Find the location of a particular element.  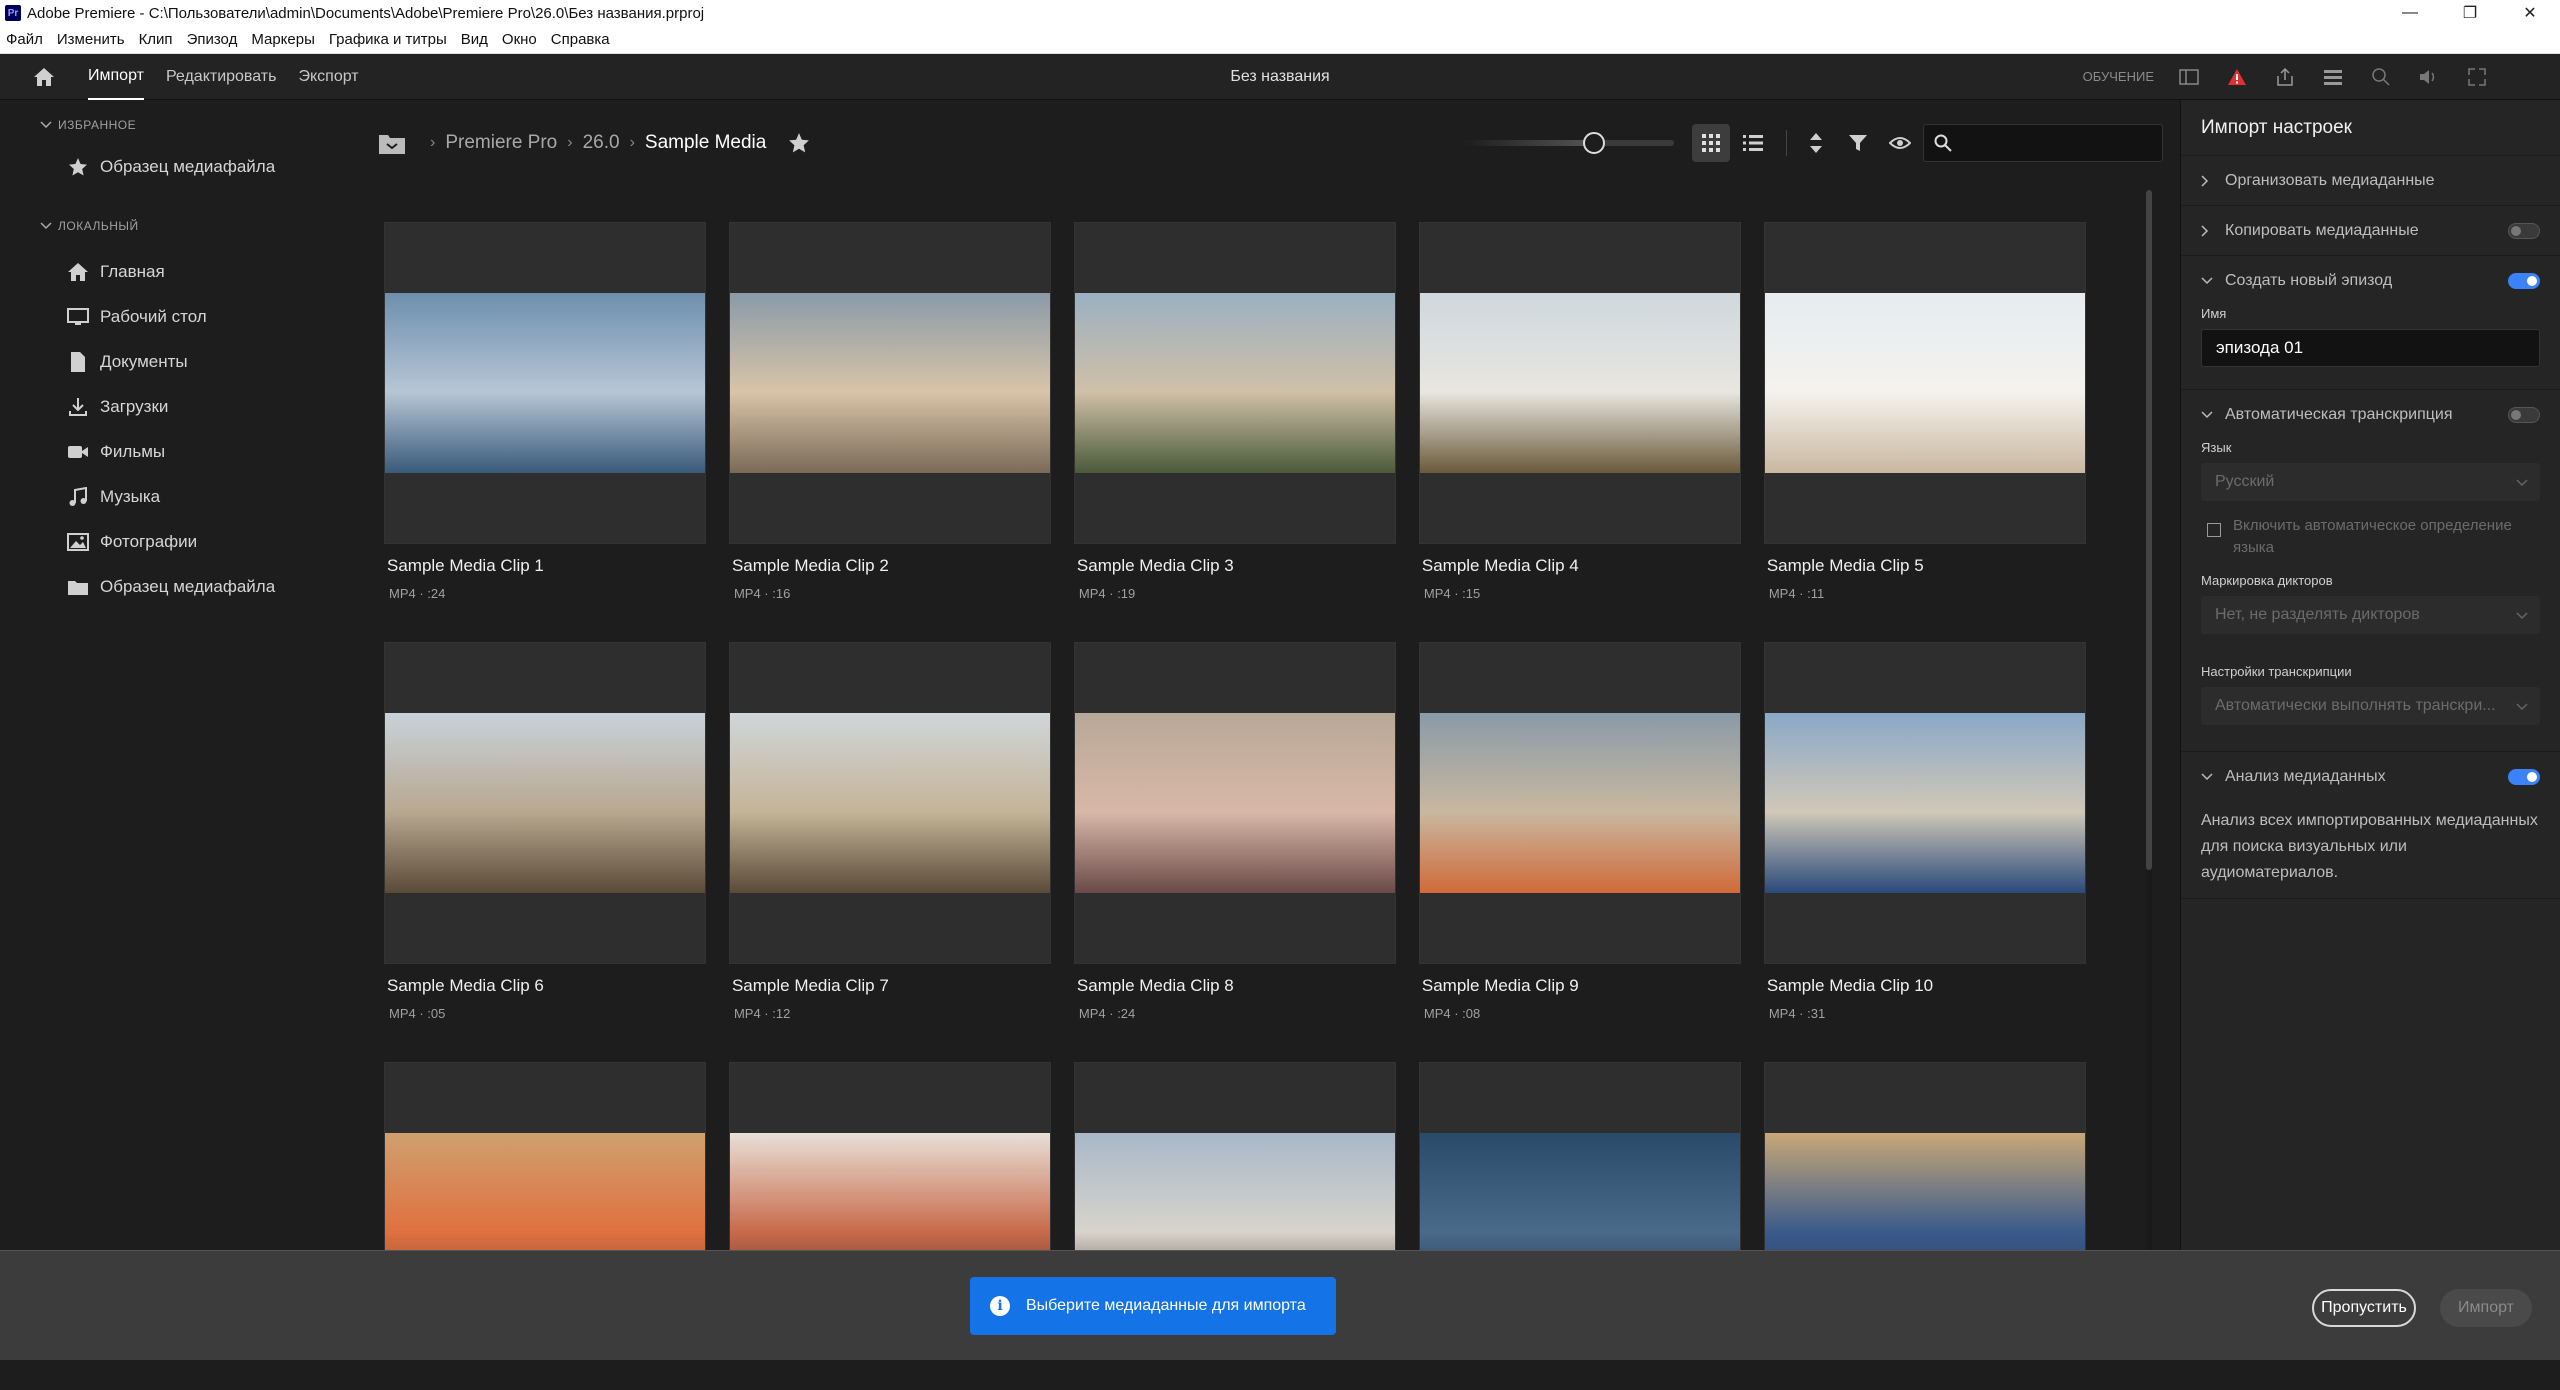

organize-media-row: Организовать медиаданные is located at coordinates (2370, 181).